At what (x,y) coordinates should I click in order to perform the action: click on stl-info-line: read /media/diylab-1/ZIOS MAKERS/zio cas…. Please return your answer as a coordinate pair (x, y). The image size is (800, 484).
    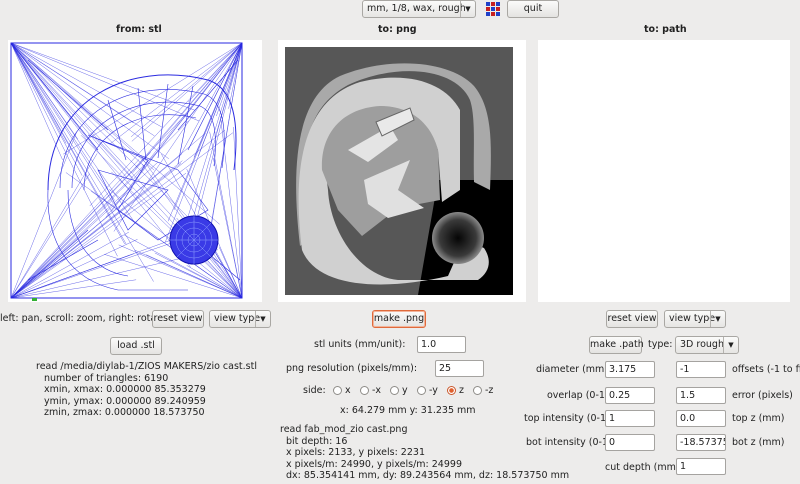
    Looking at the image, I should click on (146, 366).